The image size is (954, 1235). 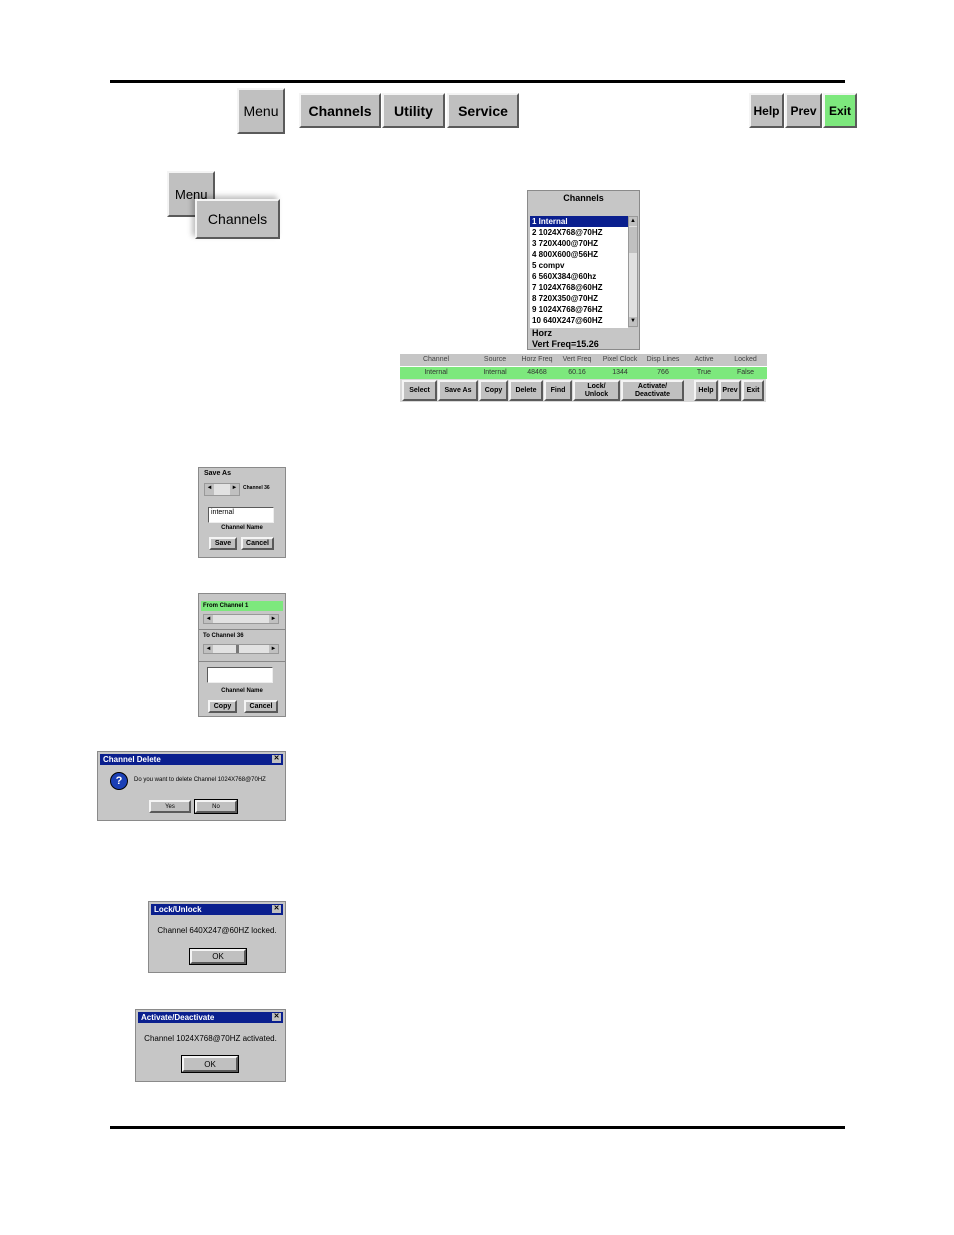 What do you see at coordinates (170, 806) in the screenshot?
I see `yes-button: Yes` at bounding box center [170, 806].